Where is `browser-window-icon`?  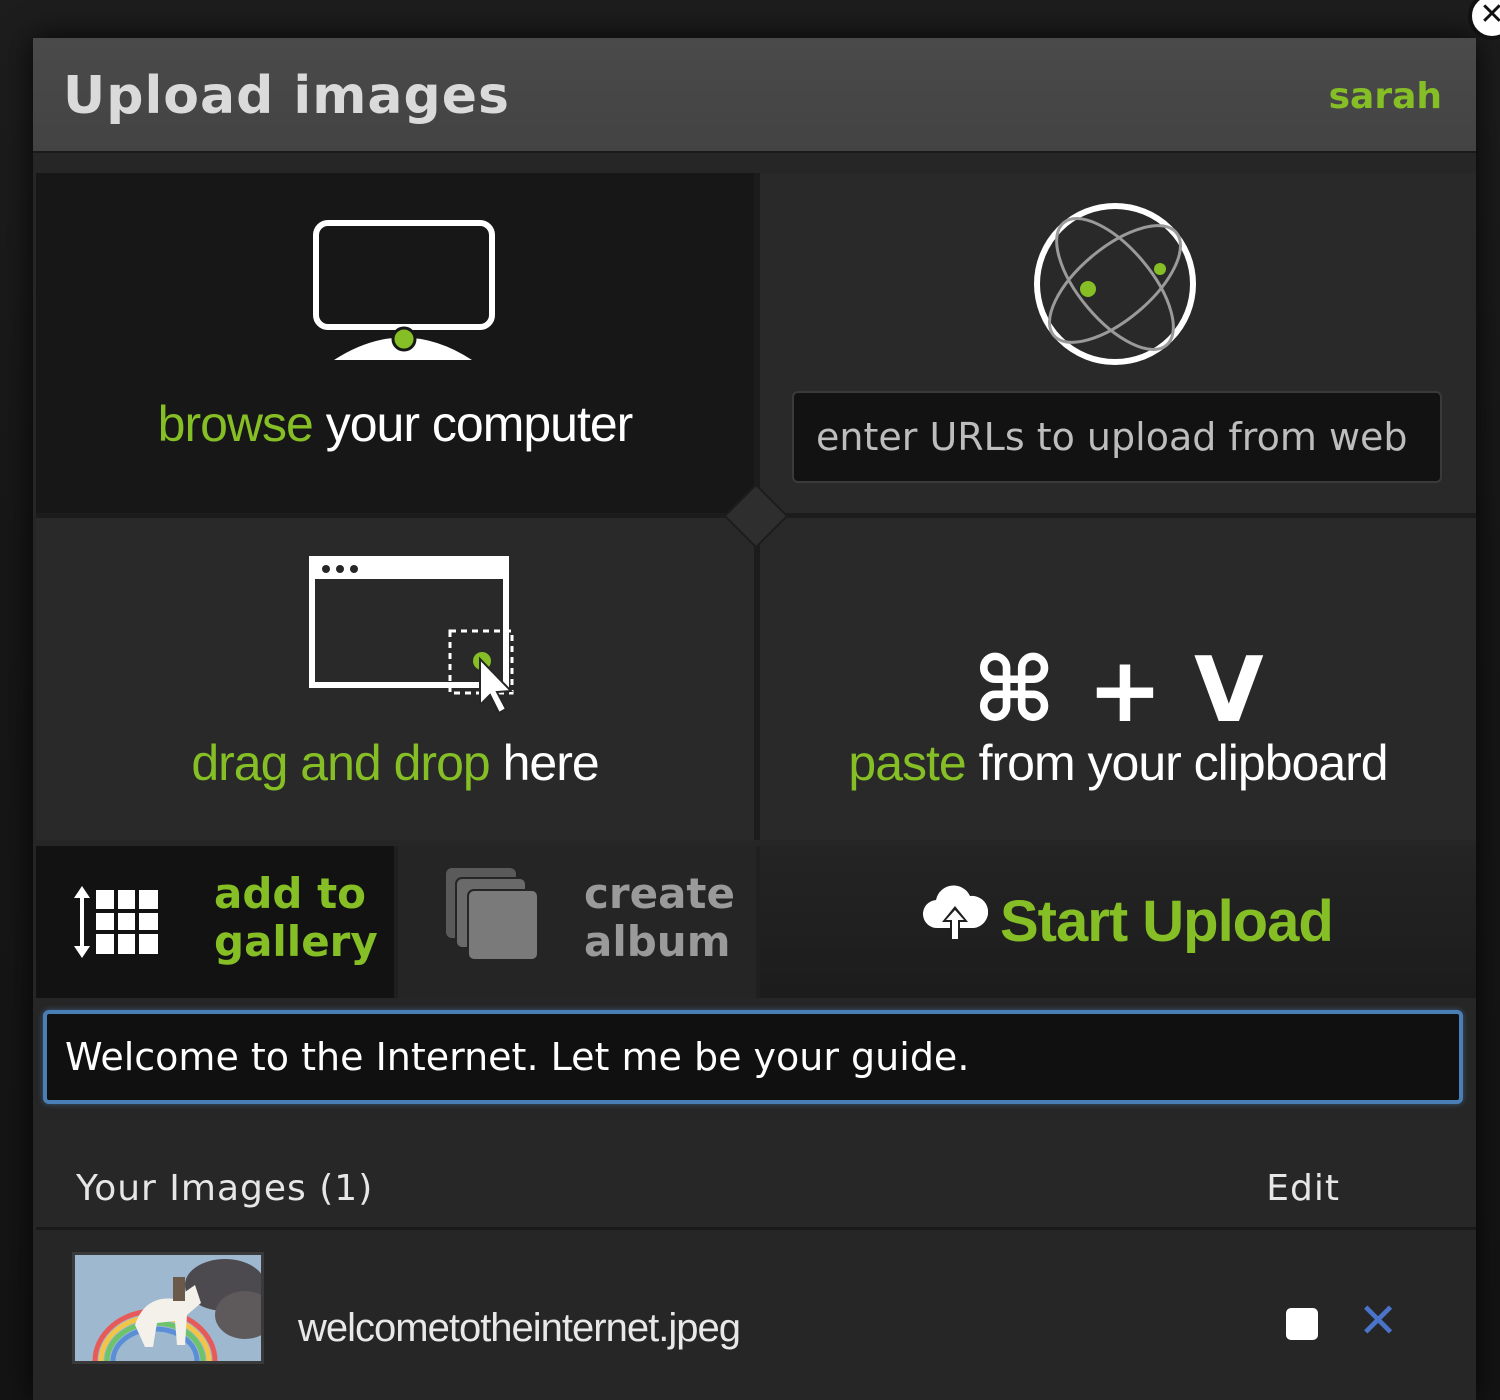
browser-window-icon is located at coordinates (411, 635).